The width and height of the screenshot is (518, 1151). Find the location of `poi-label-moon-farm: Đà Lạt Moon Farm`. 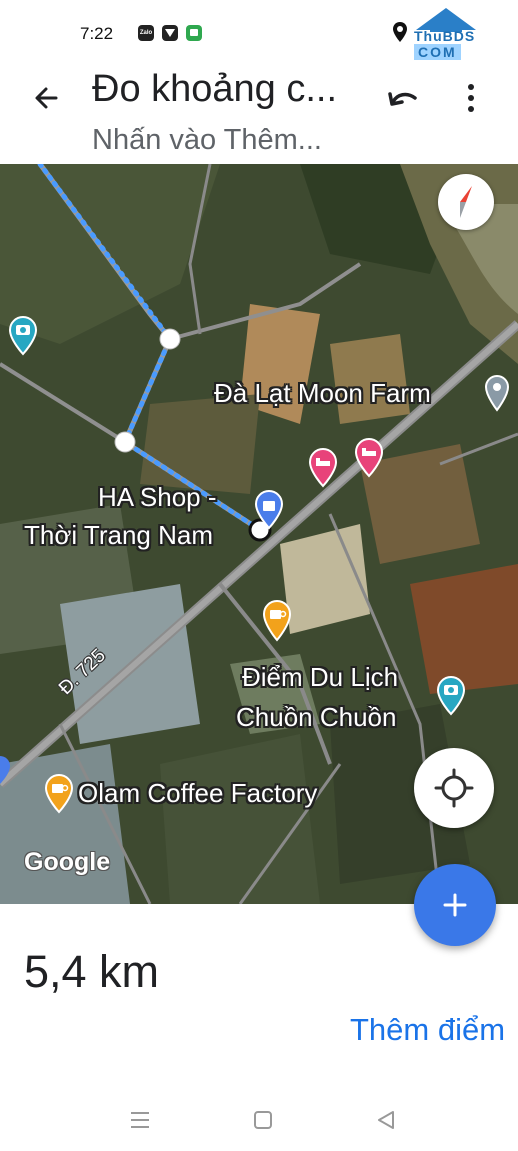

poi-label-moon-farm: Đà Lạt Moon Farm is located at coordinates (322, 393).